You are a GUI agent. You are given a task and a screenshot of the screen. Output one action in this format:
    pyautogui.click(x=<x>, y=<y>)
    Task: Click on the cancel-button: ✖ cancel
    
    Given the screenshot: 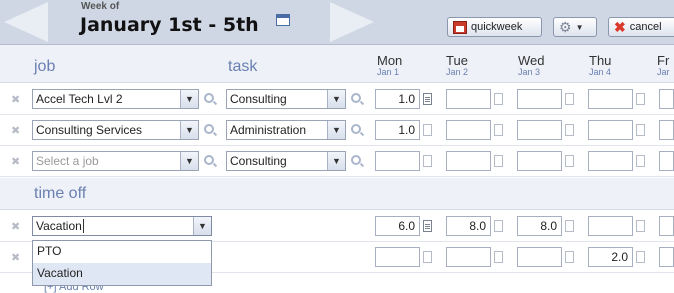 What is the action you would take?
    pyautogui.click(x=641, y=27)
    